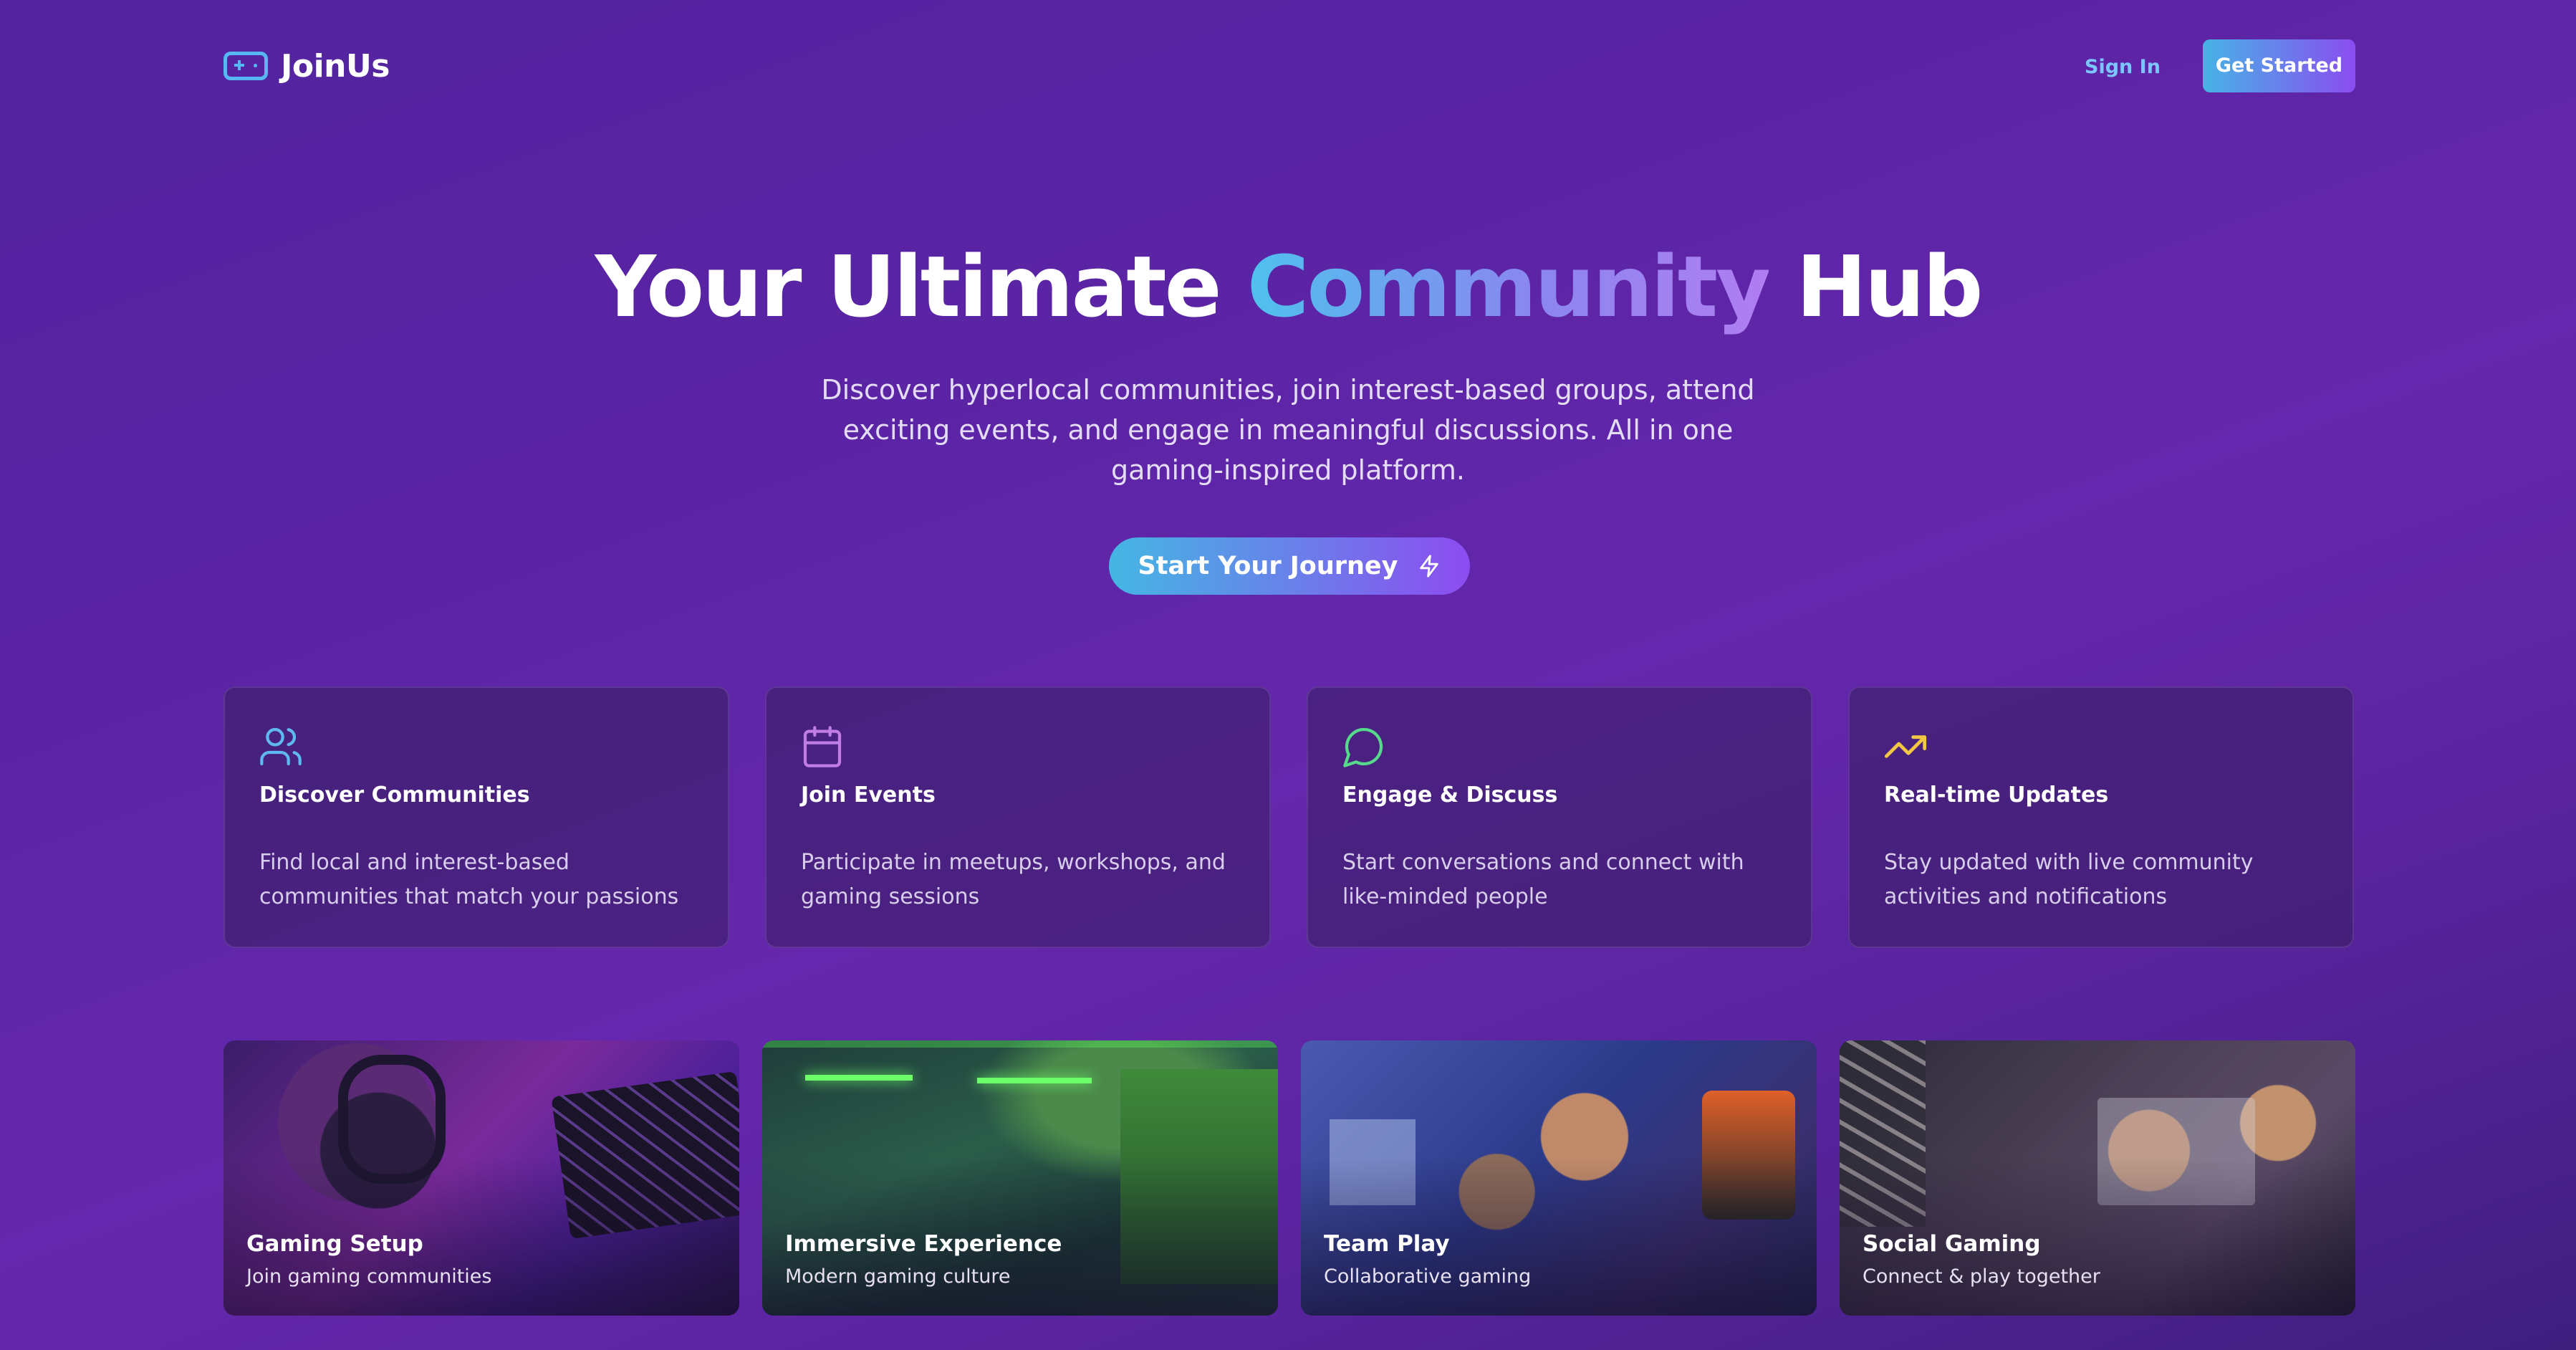 This screenshot has width=2576, height=1350. I want to click on gallery-card-title: Gaming Setup, so click(334, 1244).